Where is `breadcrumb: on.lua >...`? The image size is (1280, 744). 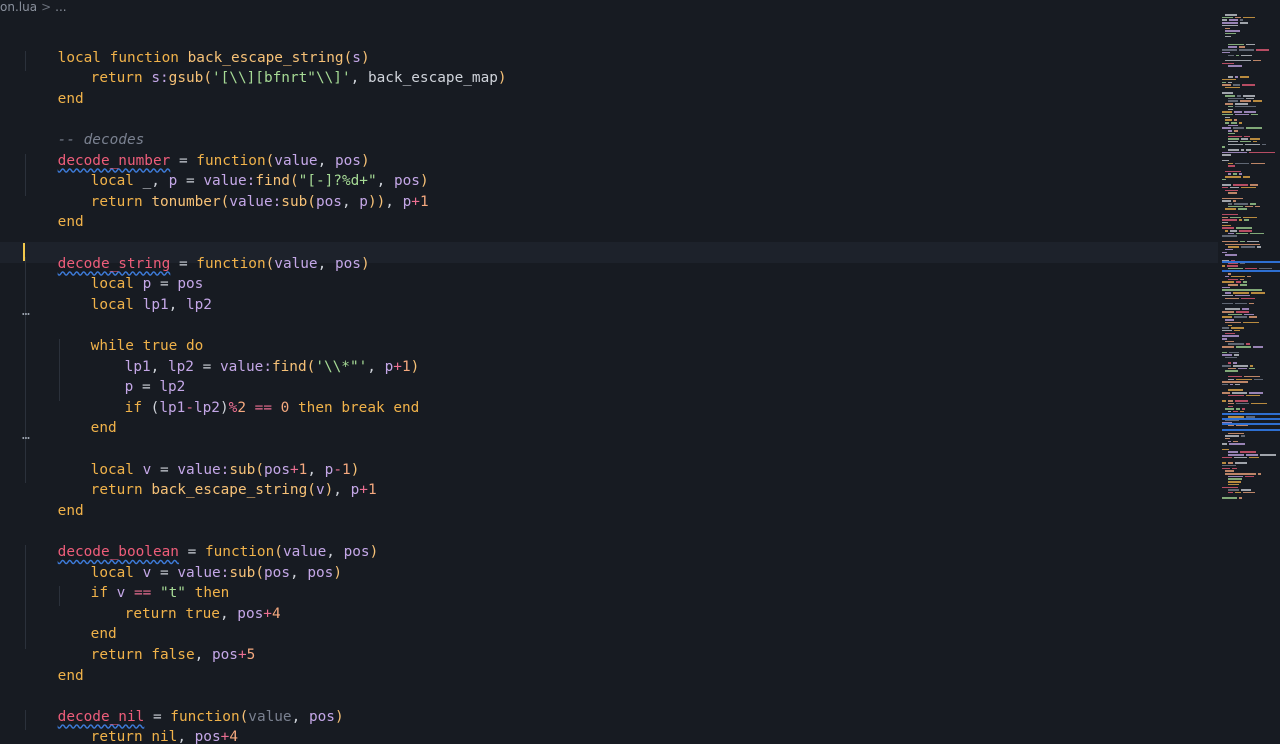
breadcrumb: on.lua >... is located at coordinates (33, 8).